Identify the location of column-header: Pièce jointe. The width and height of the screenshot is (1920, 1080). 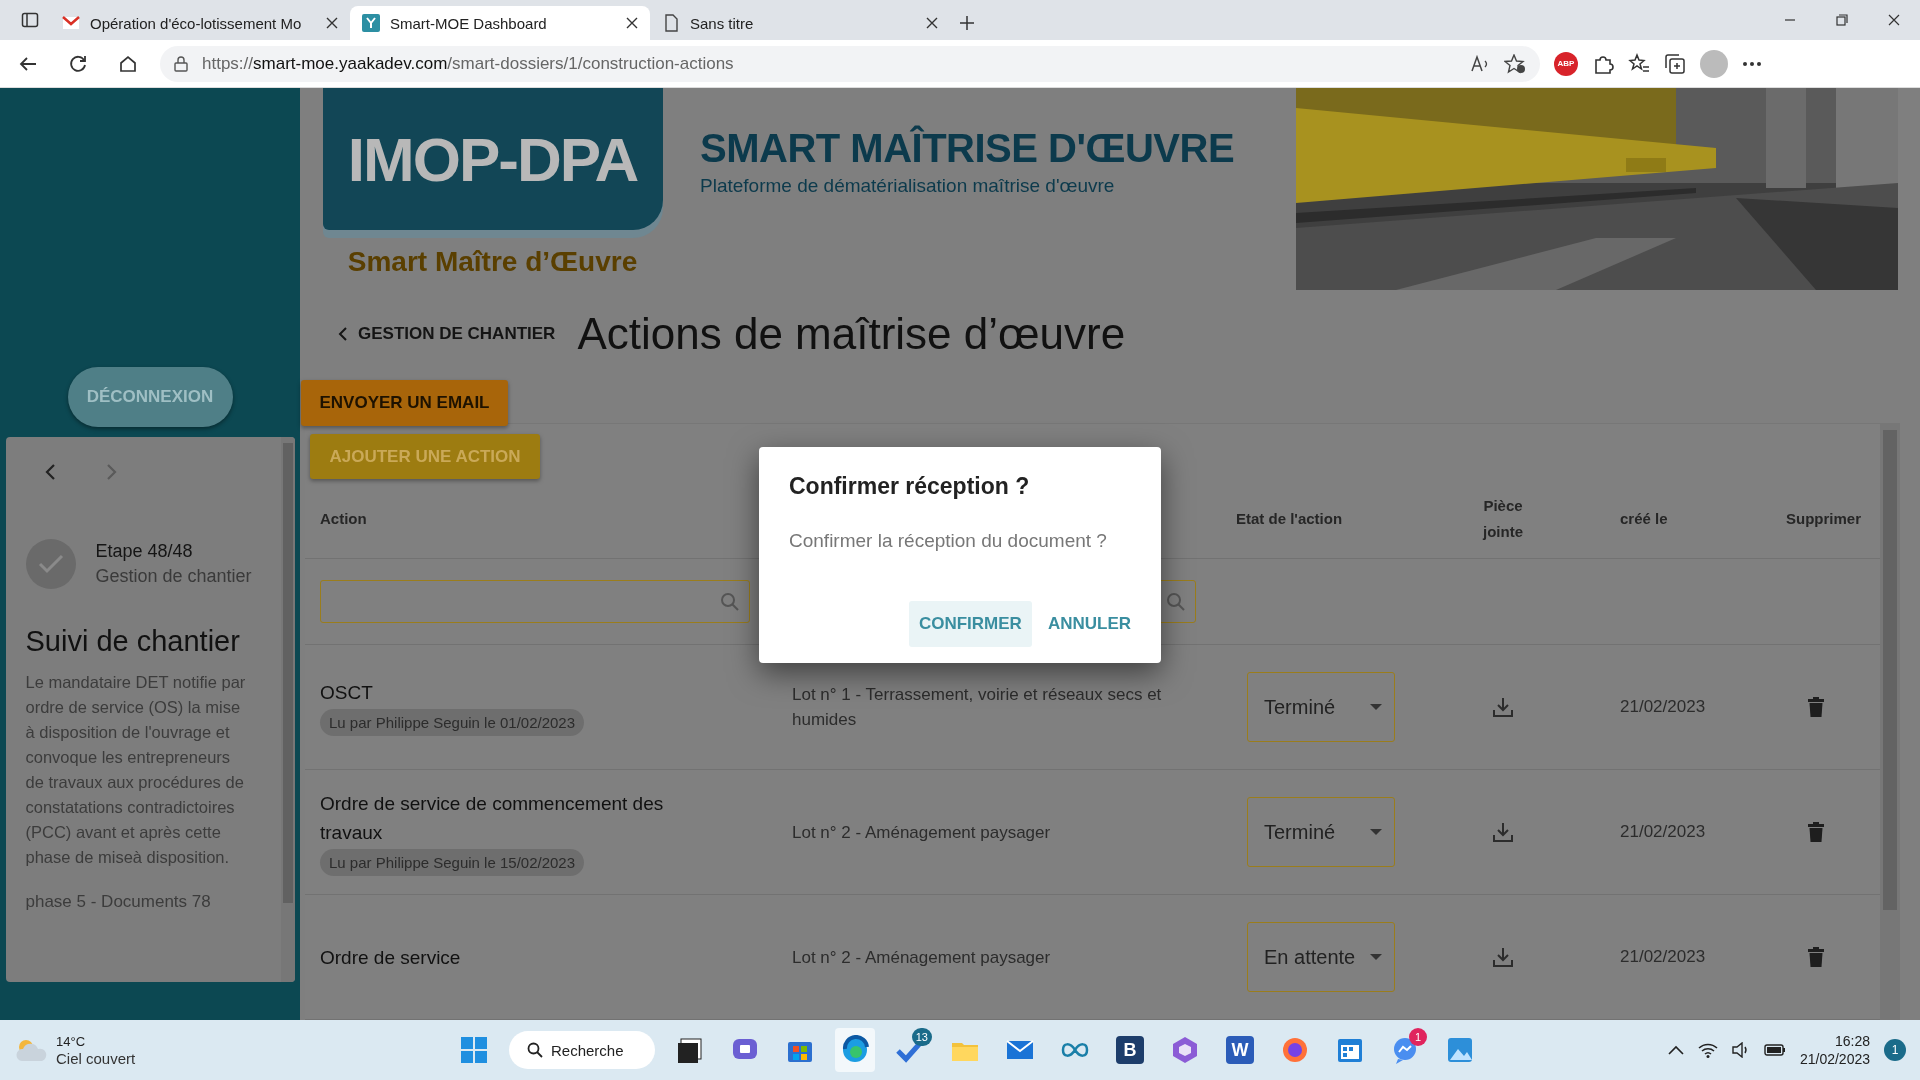
(1502, 518).